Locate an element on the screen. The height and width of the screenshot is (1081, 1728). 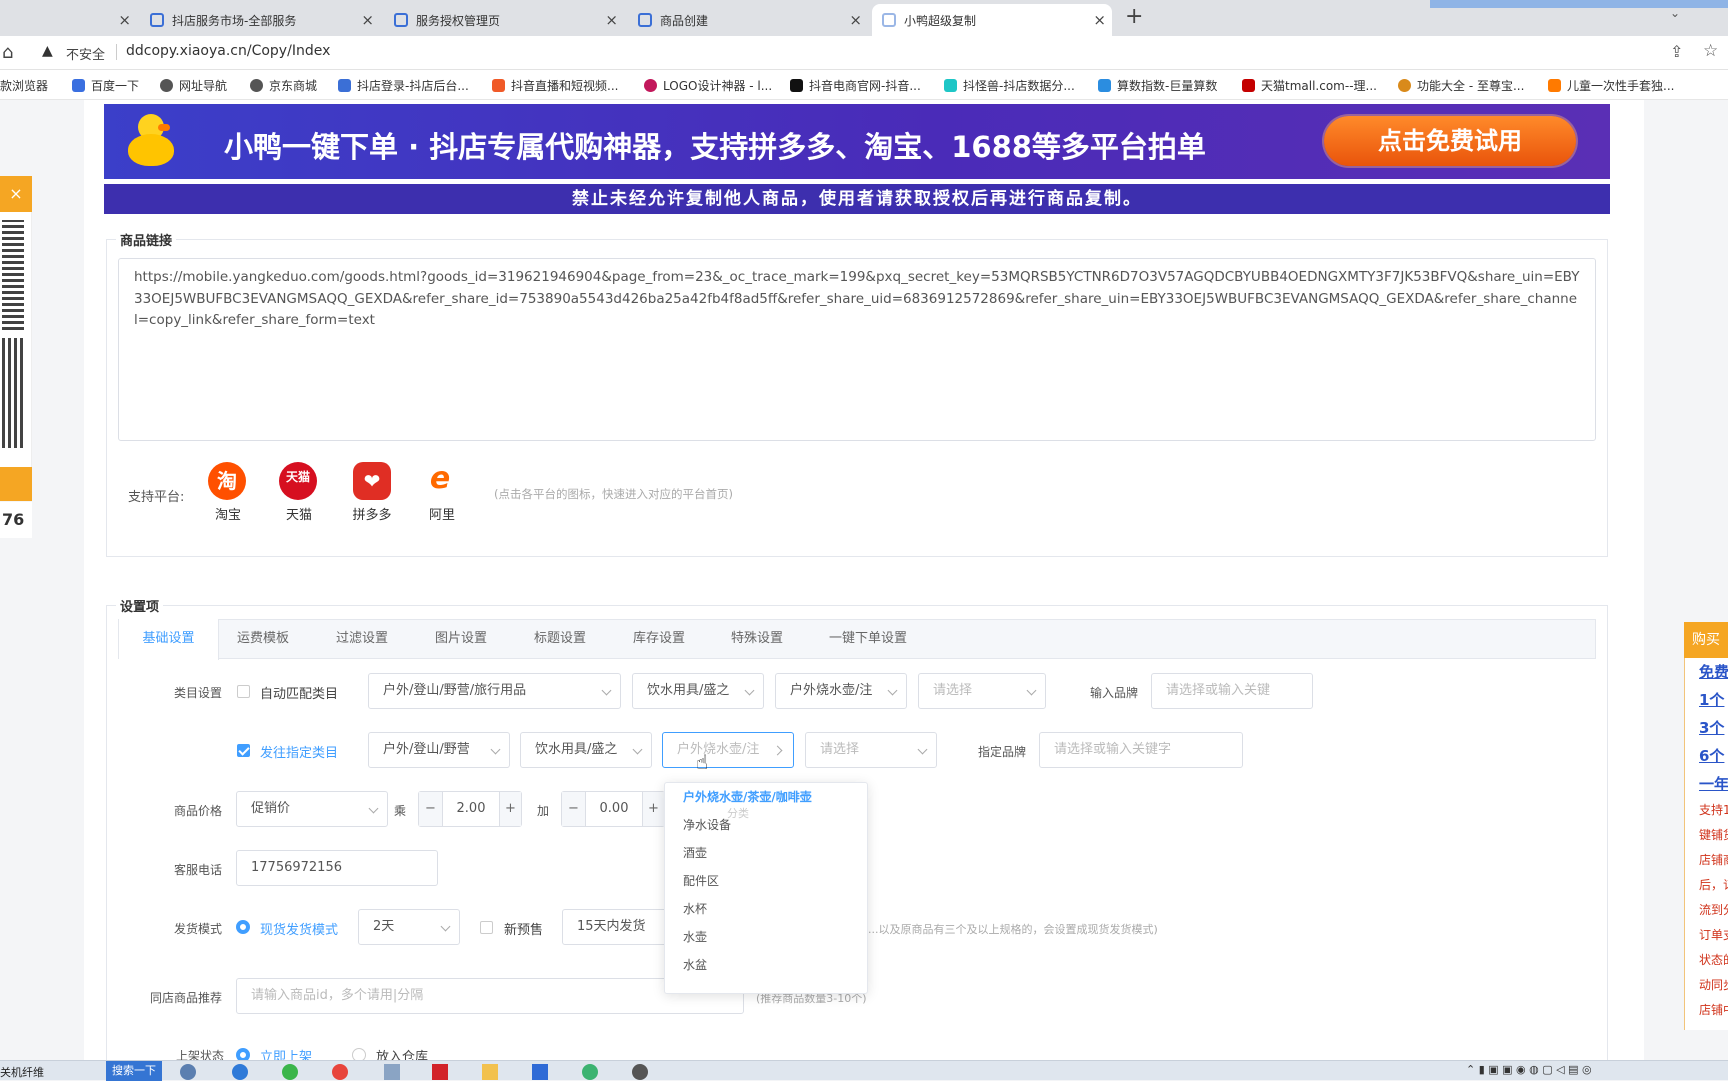
taskbar: 关机纤维 搜索一下 ⌃ ▮ ▣ ▣ ◉ ◍ ▢ ◁ ▤ ◎ is located at coordinates (864, 1070).